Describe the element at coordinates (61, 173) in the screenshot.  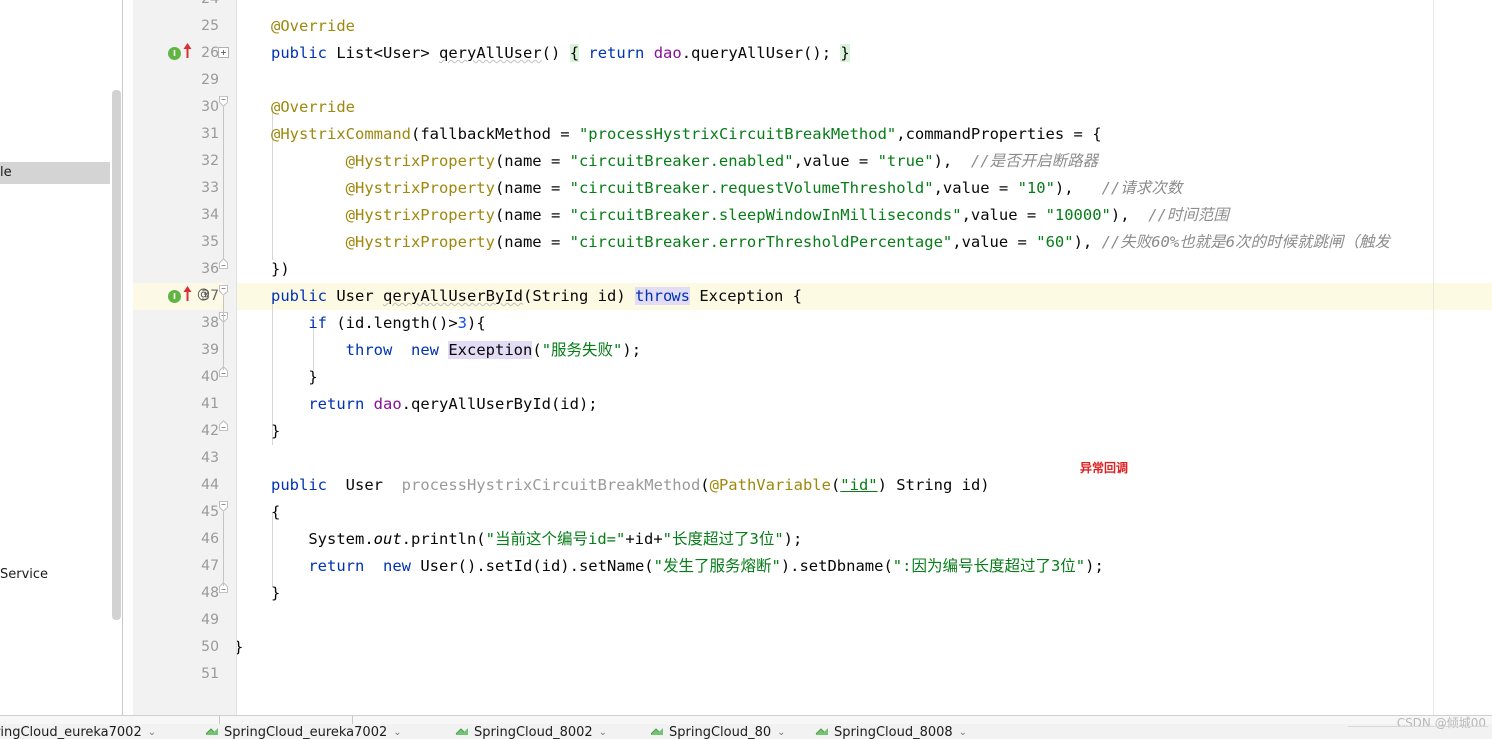
I see `project-tree-item-selected: le` at that location.